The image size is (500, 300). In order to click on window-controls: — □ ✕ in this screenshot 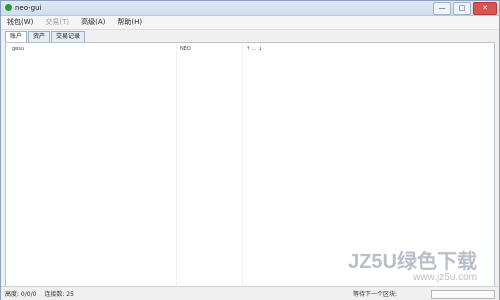, I will do `click(465, 8)`.